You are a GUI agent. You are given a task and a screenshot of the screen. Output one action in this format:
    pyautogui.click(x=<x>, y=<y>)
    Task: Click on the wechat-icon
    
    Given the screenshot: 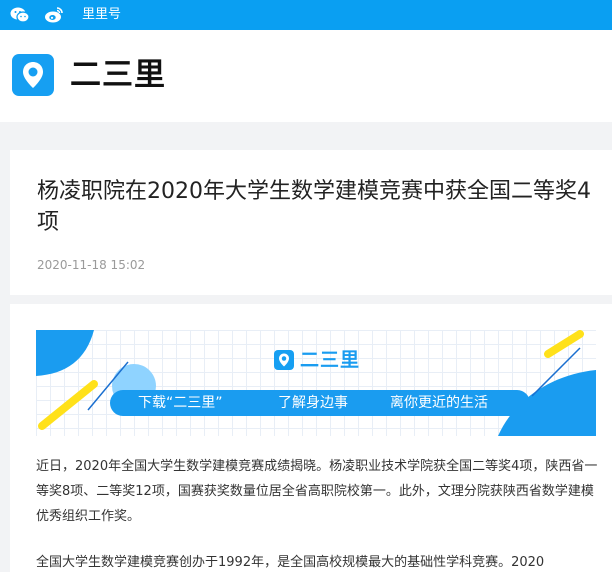 What is the action you would take?
    pyautogui.click(x=20, y=15)
    